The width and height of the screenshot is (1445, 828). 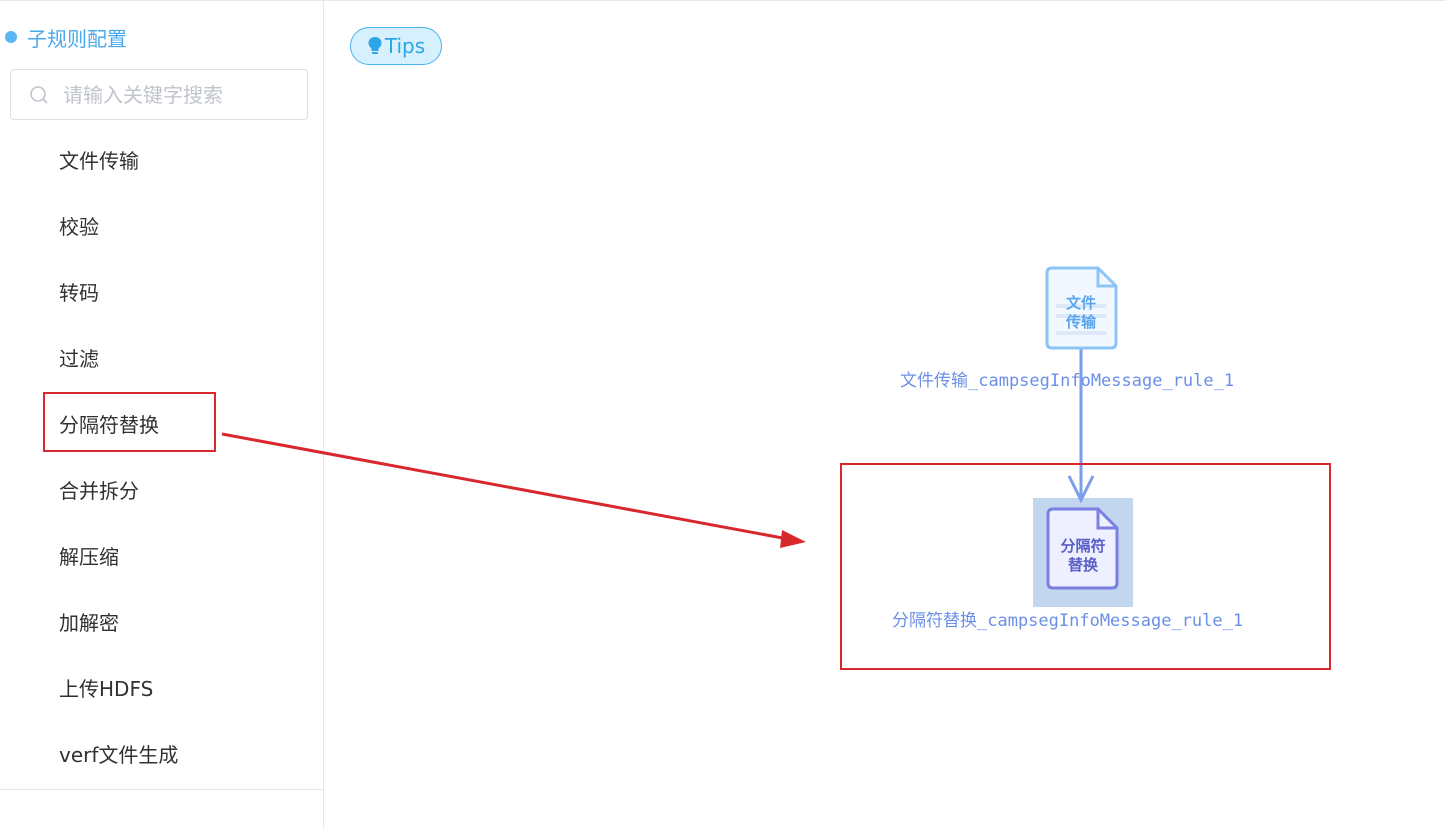 What do you see at coordinates (1080, 322) in the screenshot?
I see `node-1-icon-line2: 传输` at bounding box center [1080, 322].